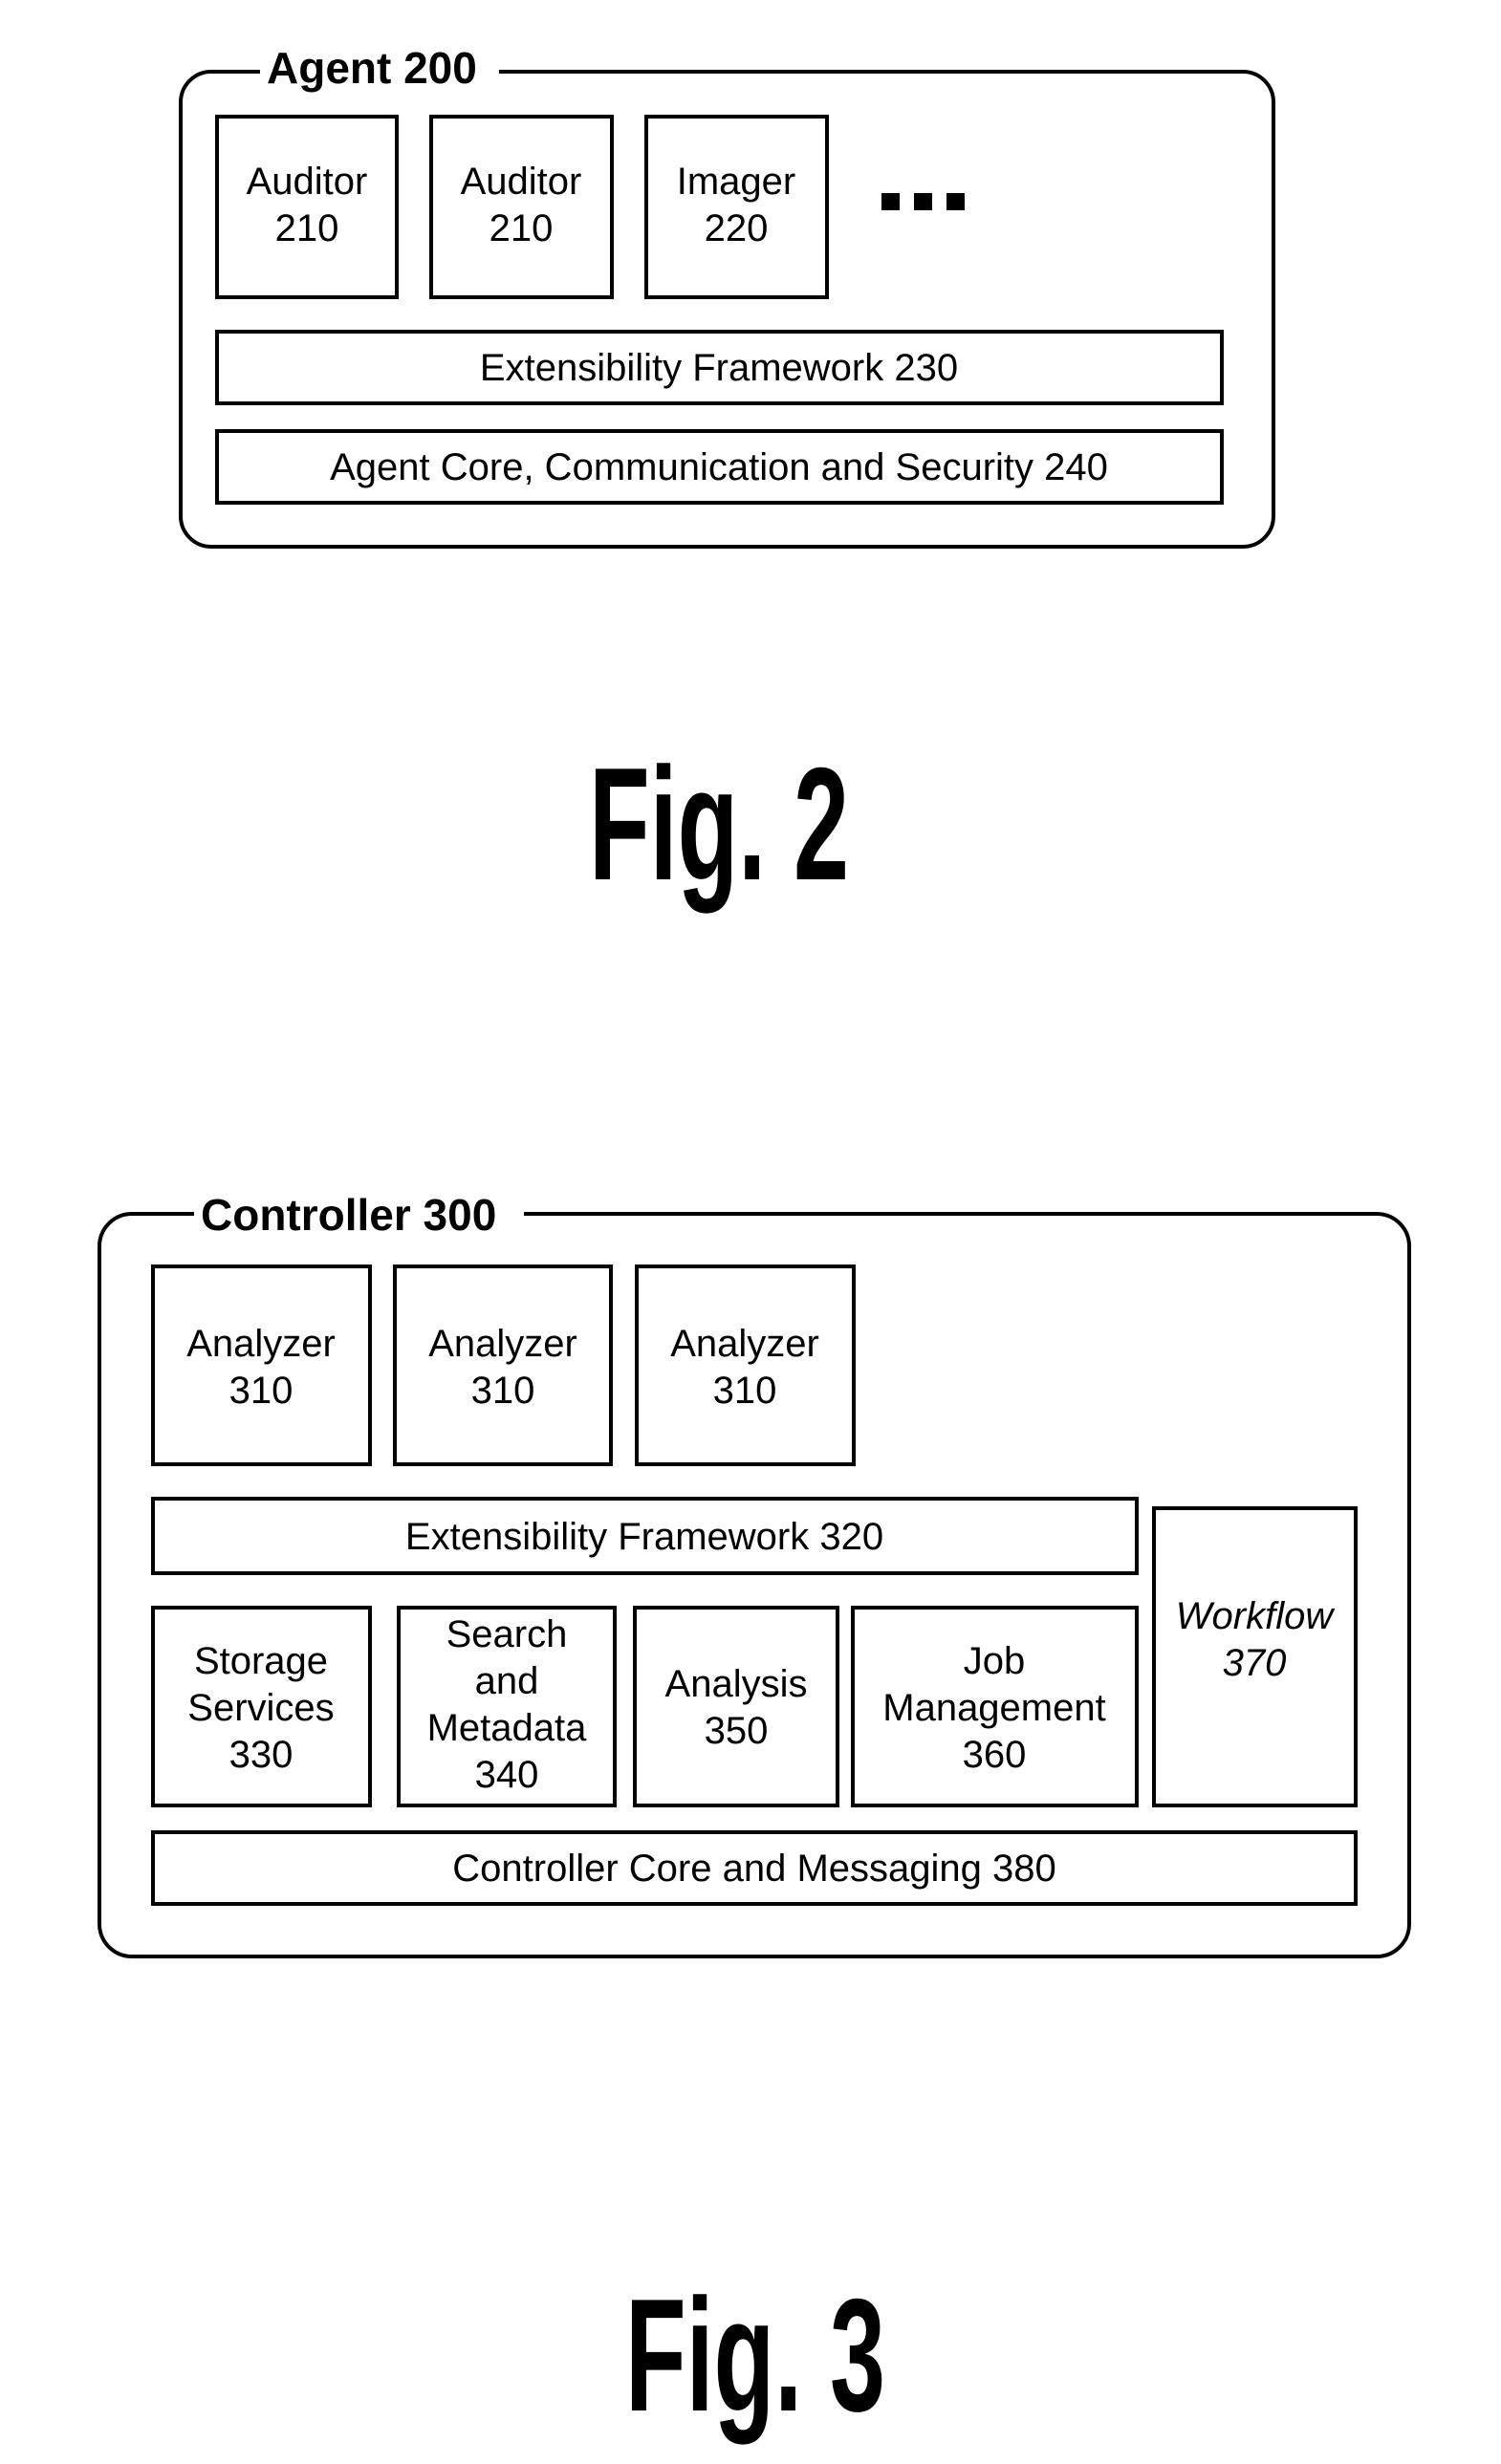 The width and height of the screenshot is (1501, 2464). Describe the element at coordinates (1255, 1663) in the screenshot. I see `workflow-label-line2: 370` at that location.